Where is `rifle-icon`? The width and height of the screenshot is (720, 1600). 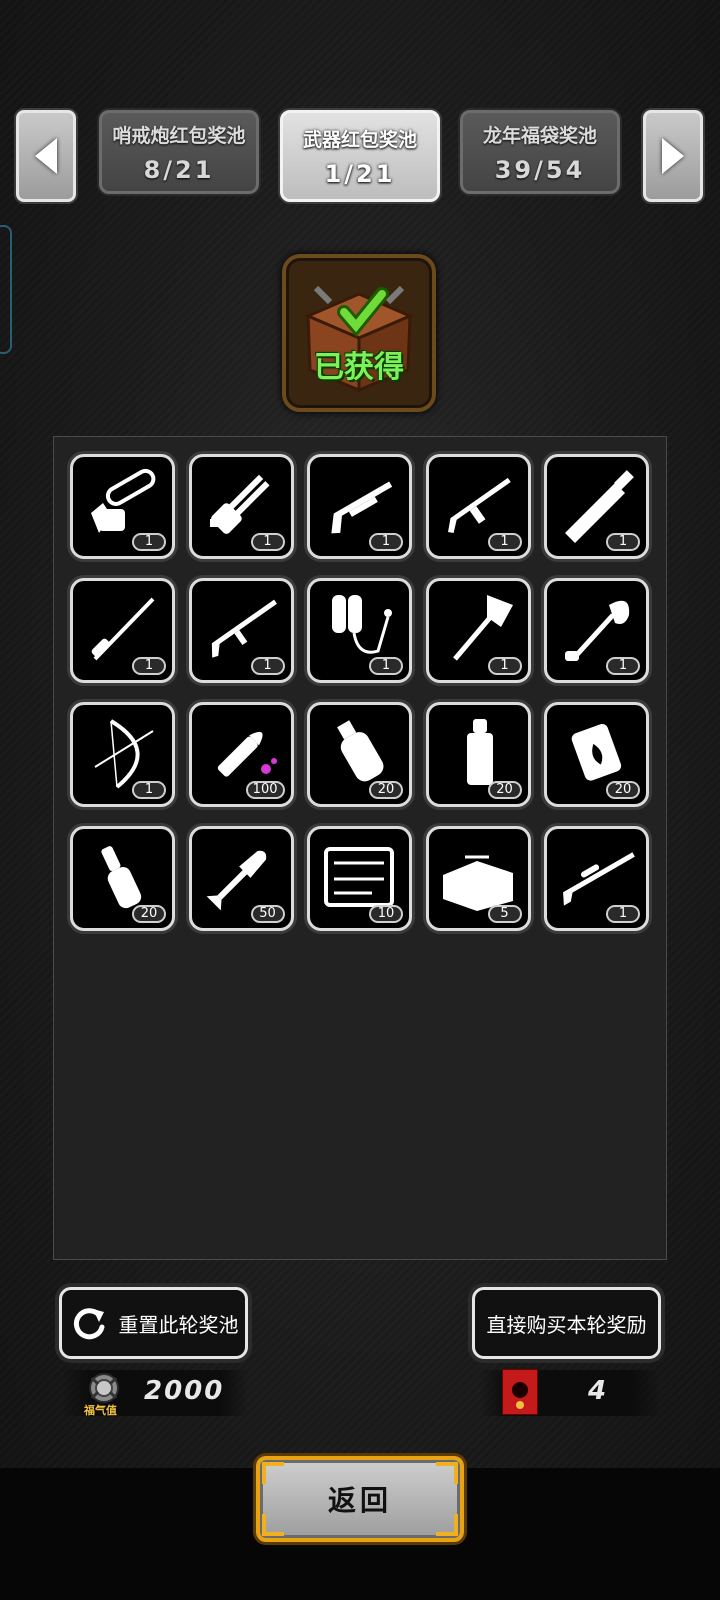 rifle-icon is located at coordinates (244, 628).